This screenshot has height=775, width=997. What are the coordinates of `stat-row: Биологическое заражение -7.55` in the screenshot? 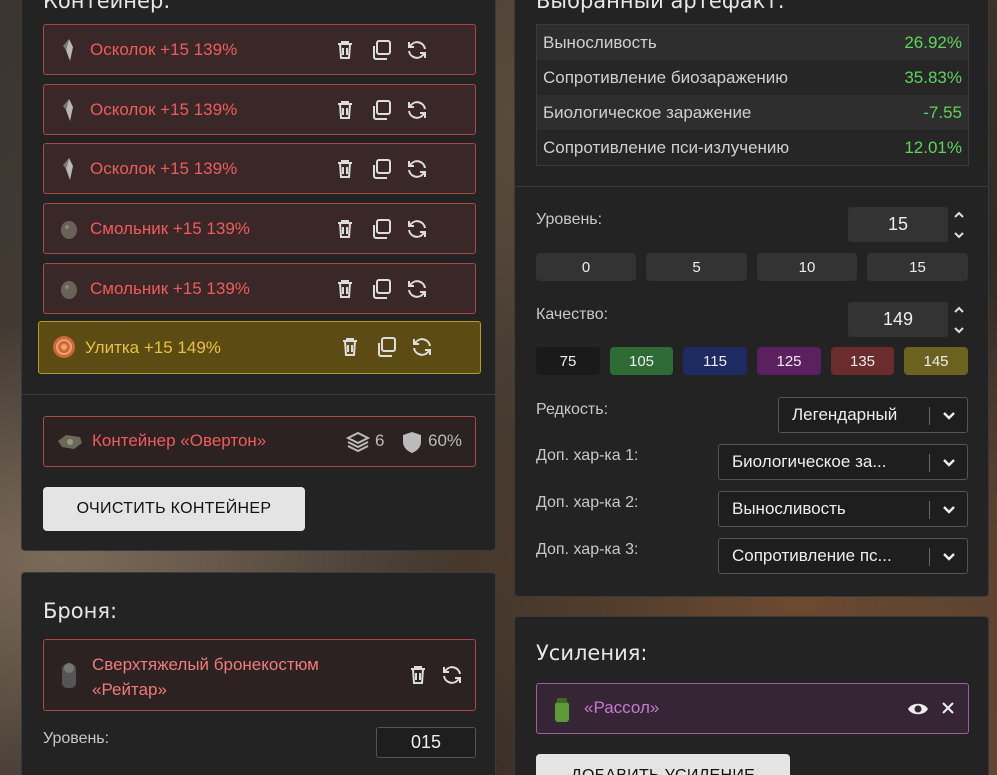 It's located at (752, 112).